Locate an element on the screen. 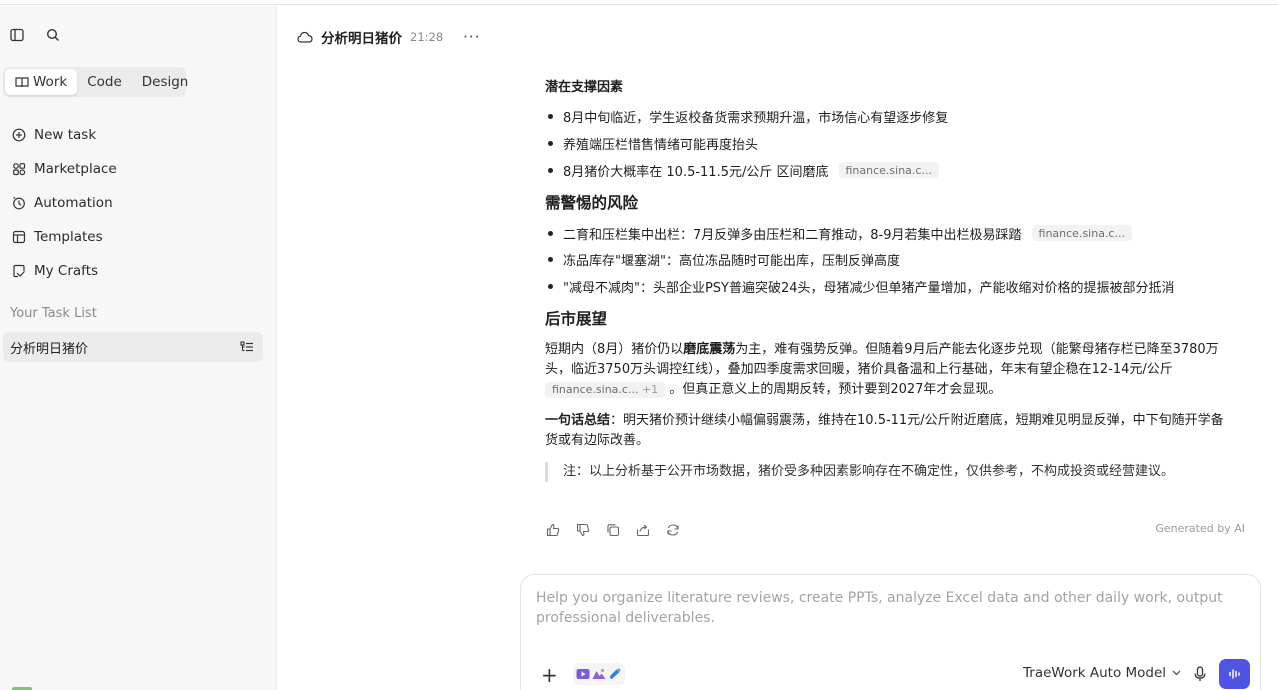 Image resolution: width=1278 pixels, height=690 pixels. image-icon is located at coordinates (599, 674).